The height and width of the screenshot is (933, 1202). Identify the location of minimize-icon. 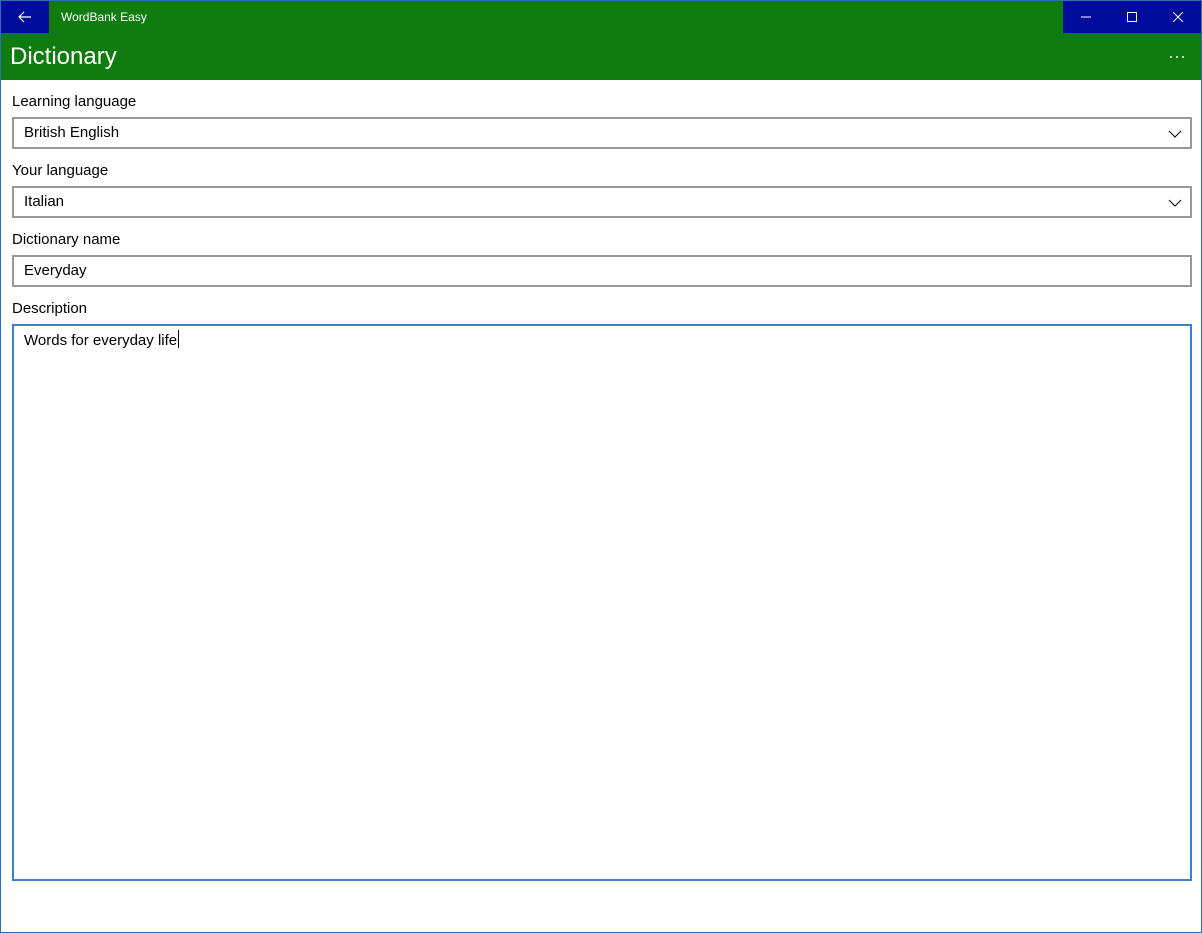
(1086, 17).